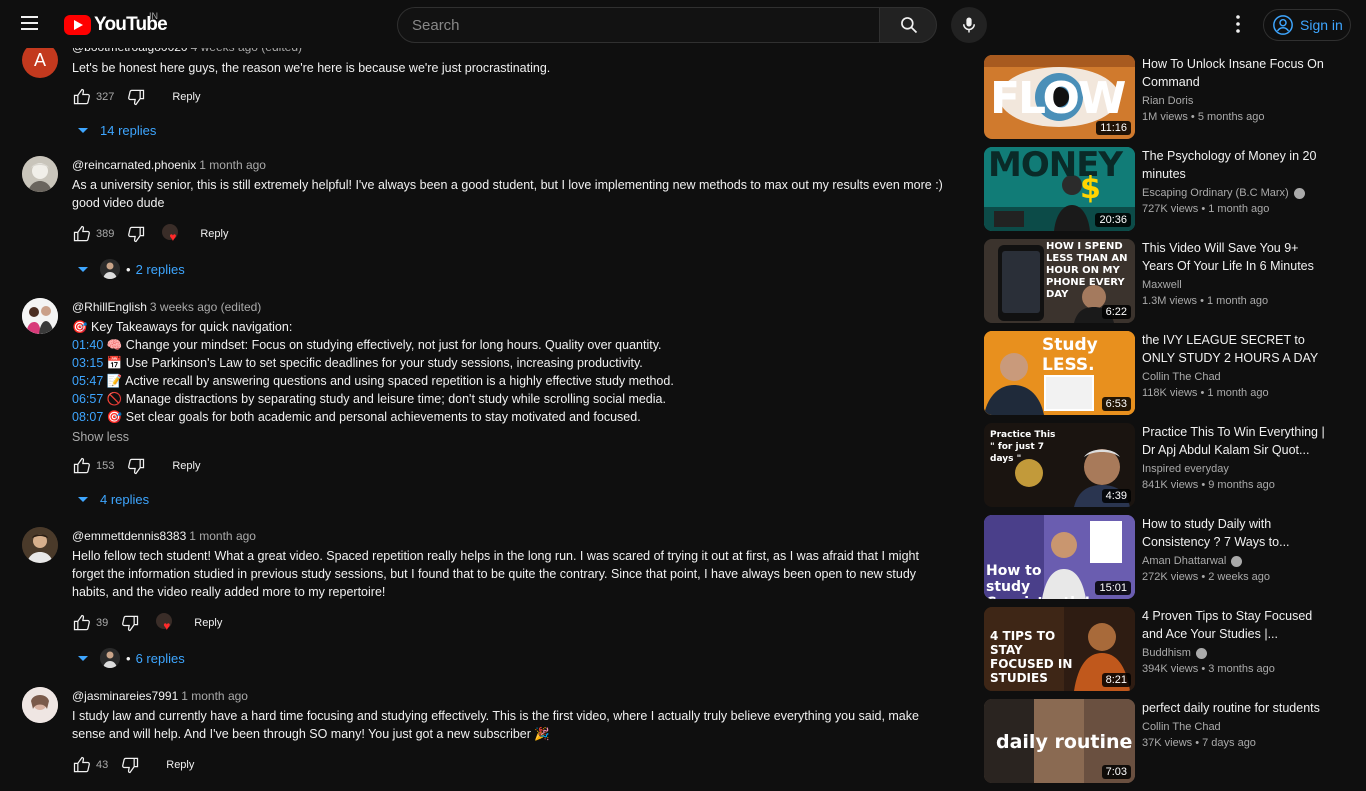  What do you see at coordinates (1170, 393) in the screenshot?
I see `view-count: 118K views` at bounding box center [1170, 393].